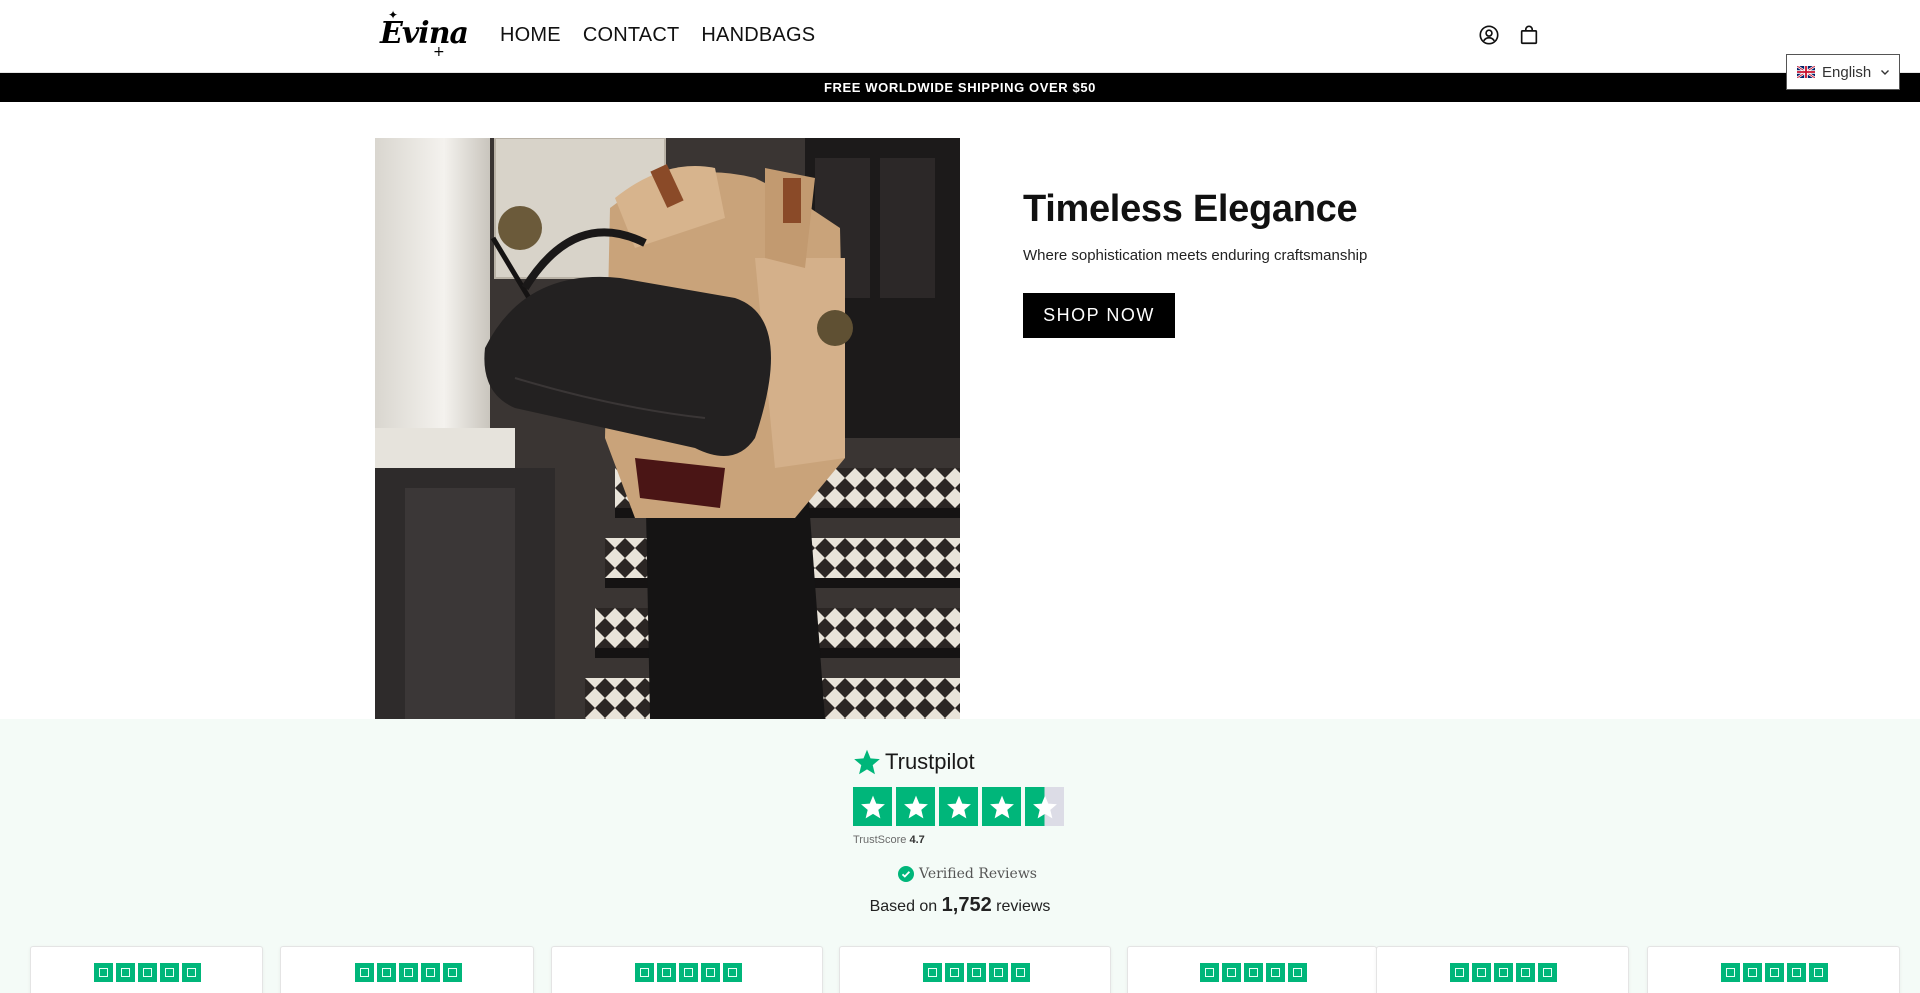 This screenshot has height=993, width=1920. What do you see at coordinates (966, 905) in the screenshot?
I see `review-count: 1,752` at bounding box center [966, 905].